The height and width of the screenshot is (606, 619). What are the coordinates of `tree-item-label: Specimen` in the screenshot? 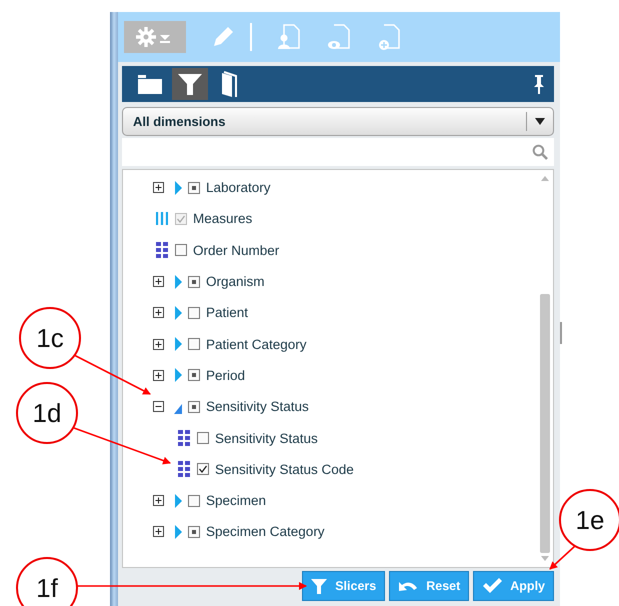 It's located at (236, 500).